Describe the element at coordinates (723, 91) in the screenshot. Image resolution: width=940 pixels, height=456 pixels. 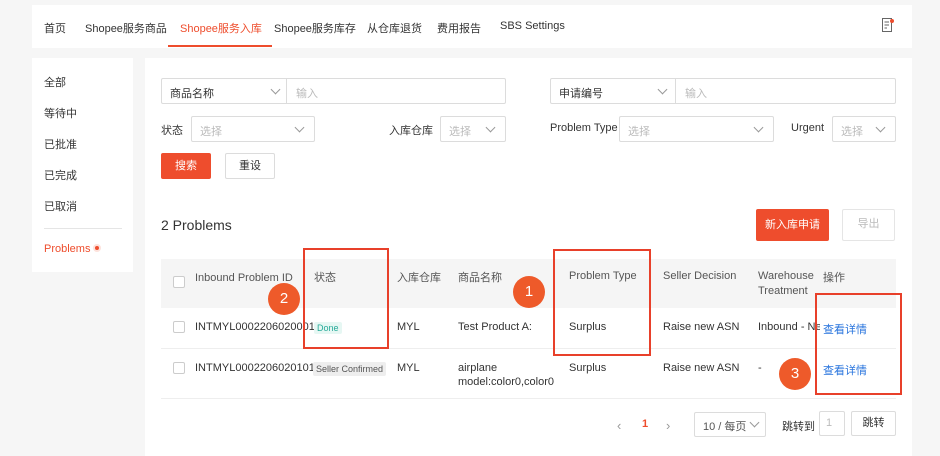
I see `apply-no-search: 申请编号 输入` at that location.